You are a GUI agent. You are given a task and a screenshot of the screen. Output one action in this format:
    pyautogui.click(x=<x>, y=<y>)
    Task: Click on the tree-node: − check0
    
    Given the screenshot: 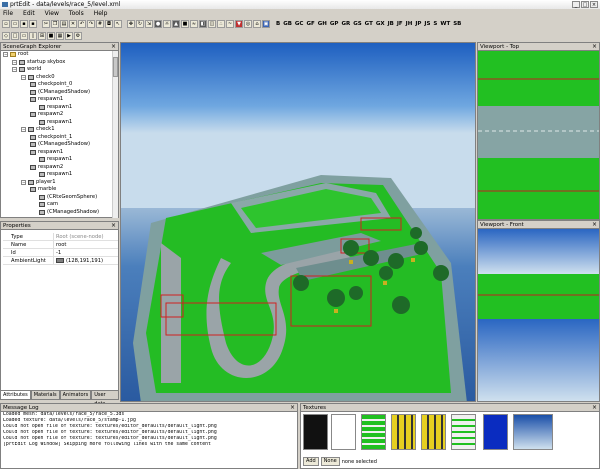 What is the action you would take?
    pyautogui.click(x=38, y=77)
    